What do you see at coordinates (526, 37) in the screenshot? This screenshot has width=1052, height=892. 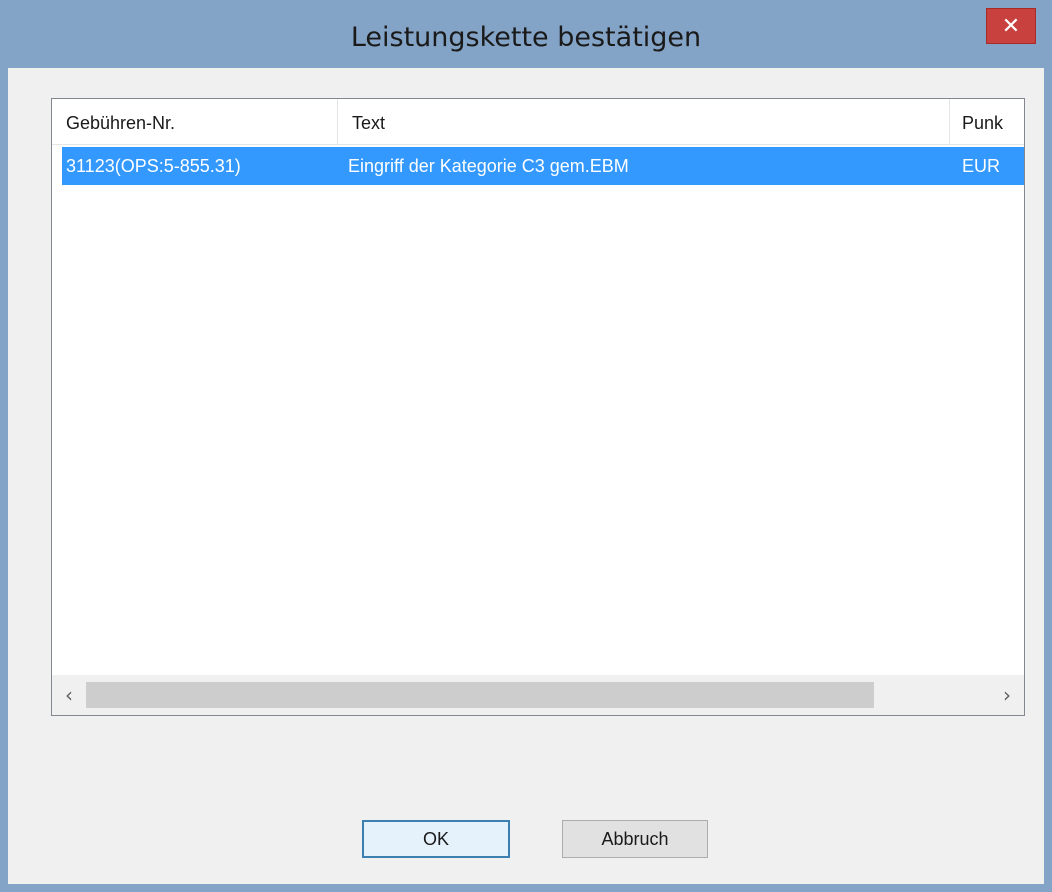 I see `dialog-title: Leistungskette bestätigen` at bounding box center [526, 37].